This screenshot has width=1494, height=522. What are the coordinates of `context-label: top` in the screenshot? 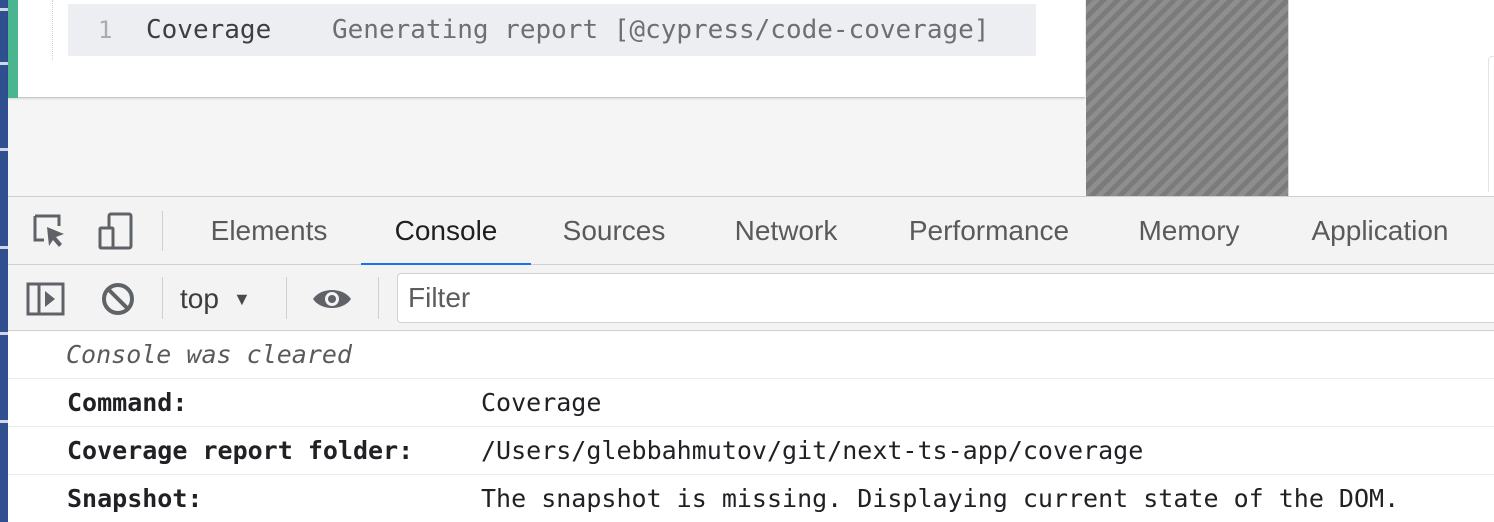 It's located at (199, 298).